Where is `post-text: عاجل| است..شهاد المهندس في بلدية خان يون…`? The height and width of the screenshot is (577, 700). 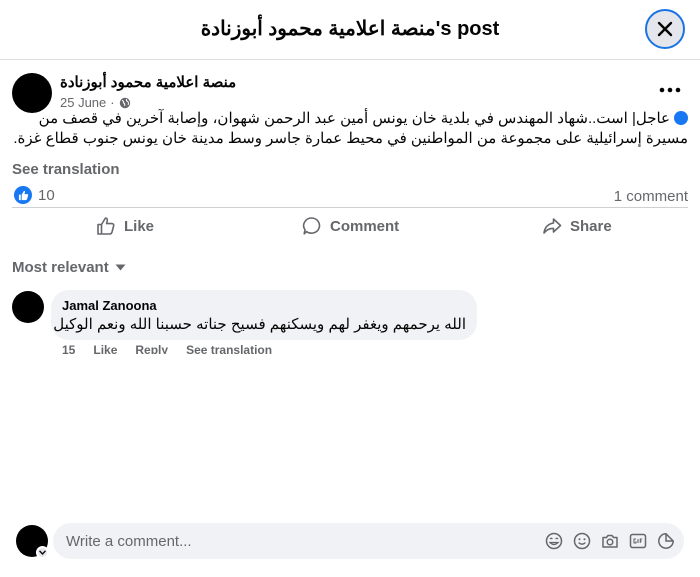 post-text: عاجل| است..شهاد المهندس في بلدية خان يون… is located at coordinates (350, 129).